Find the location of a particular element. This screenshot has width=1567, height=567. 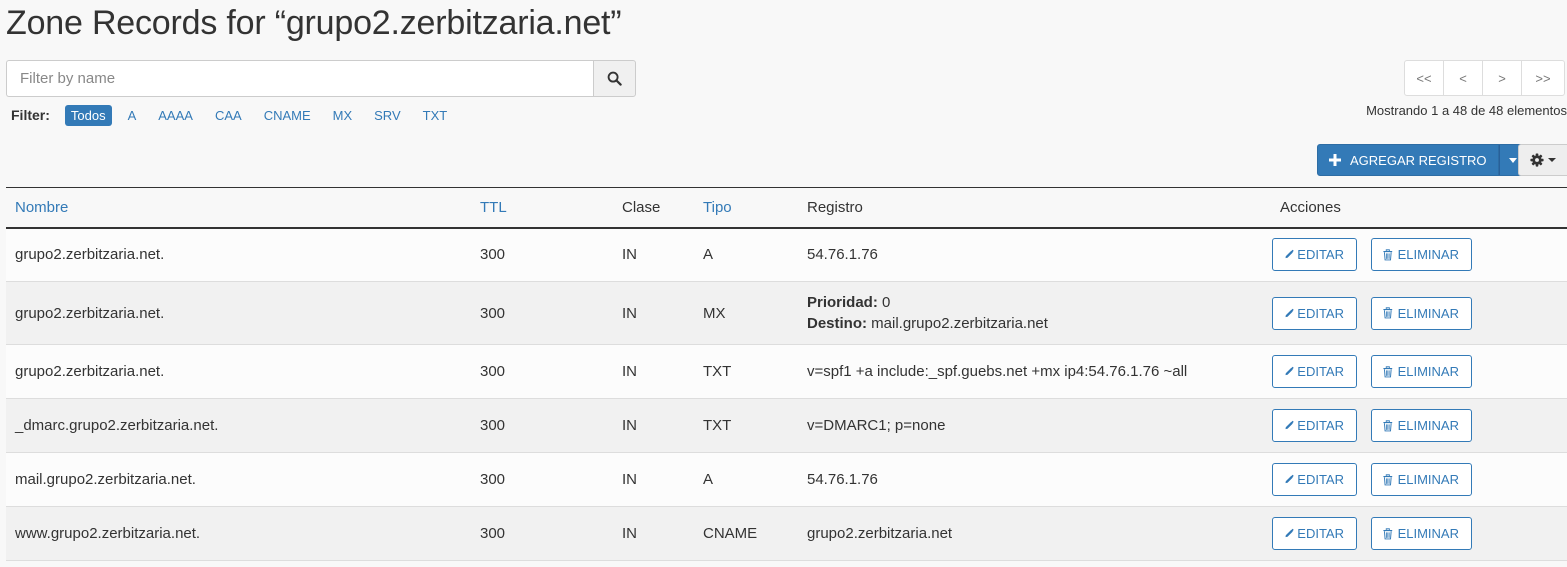

record-field-value: v=DMARC1; p=none is located at coordinates (876, 425).